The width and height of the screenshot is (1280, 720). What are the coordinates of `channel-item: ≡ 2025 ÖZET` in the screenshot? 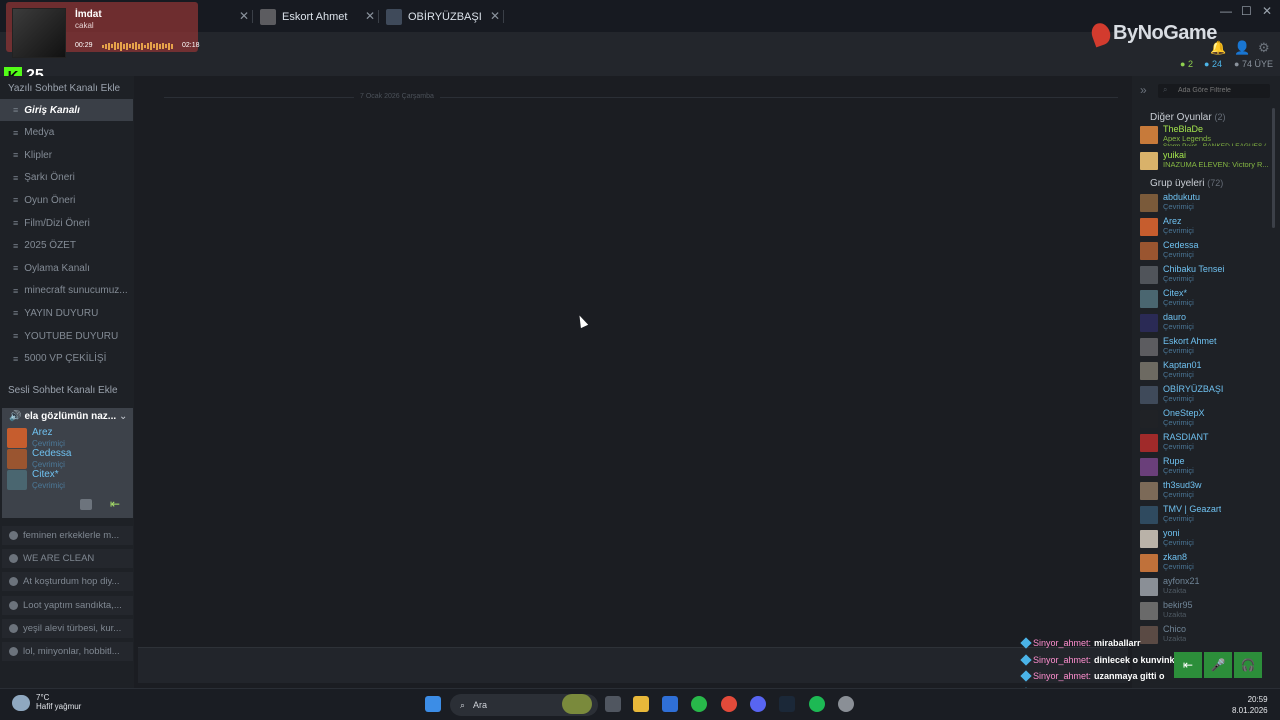 It's located at (66, 246).